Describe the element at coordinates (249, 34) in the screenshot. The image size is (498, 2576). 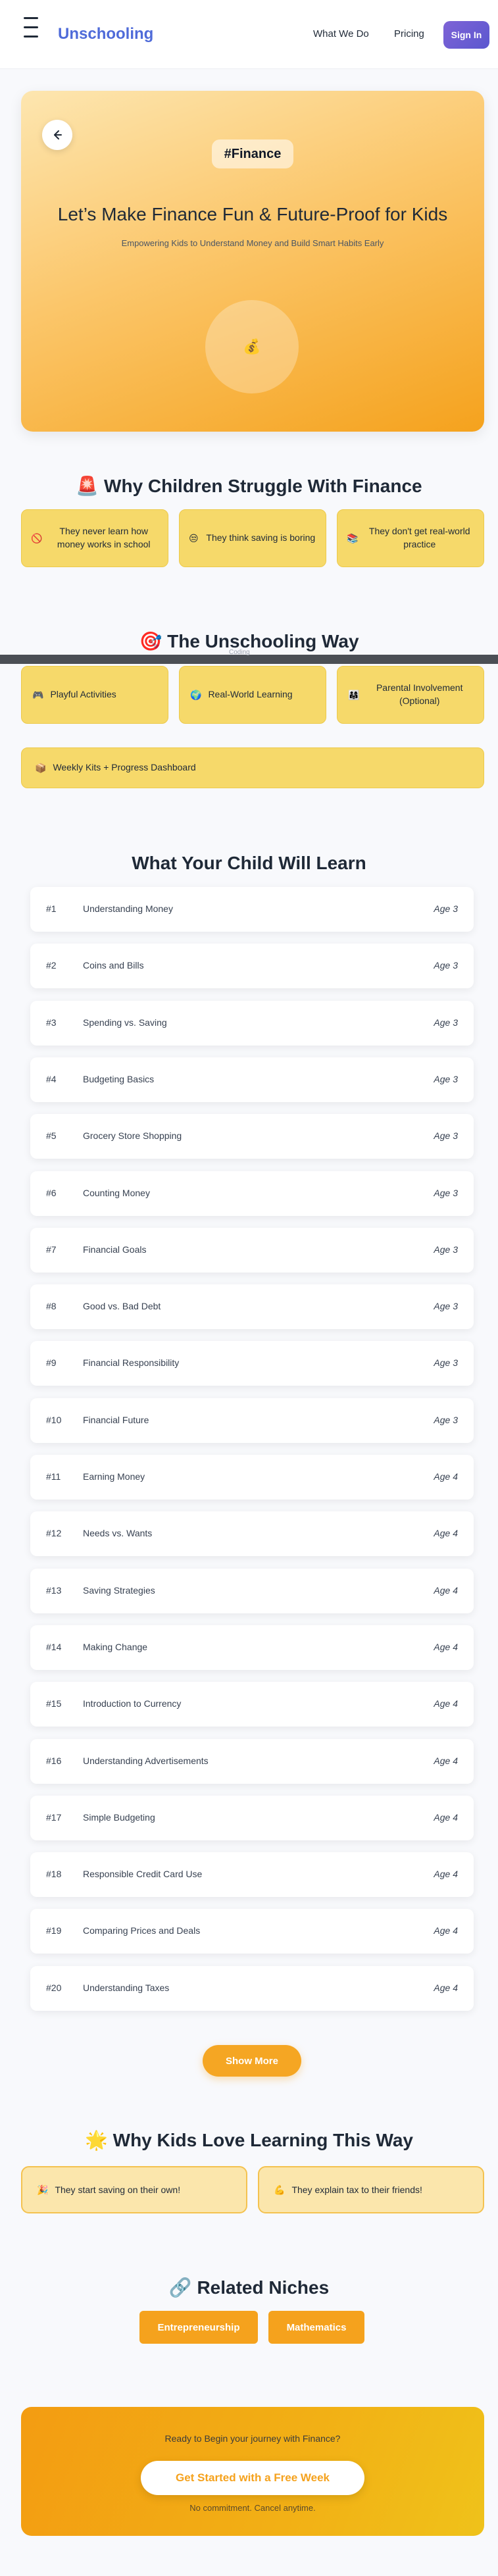
I see `site-header: Unschooling What We Do Pricing Sign In` at that location.